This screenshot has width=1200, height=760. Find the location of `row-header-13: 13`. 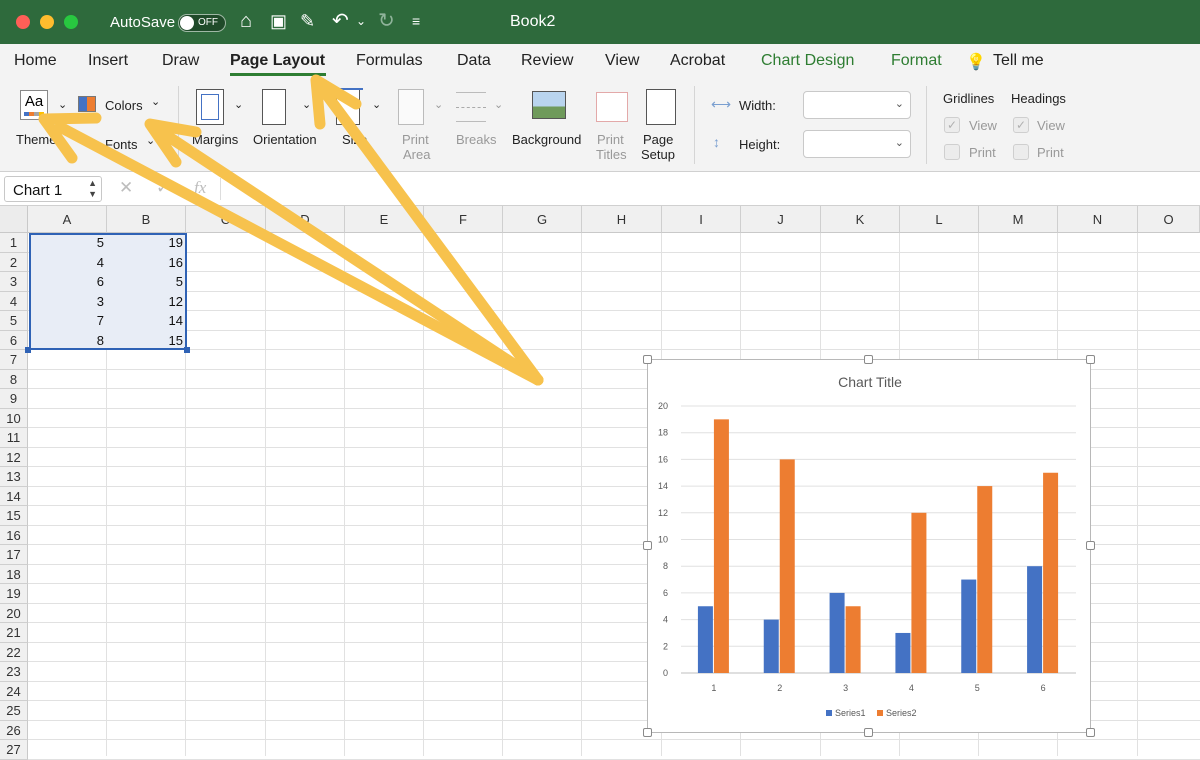

row-header-13: 13 is located at coordinates (14, 477).